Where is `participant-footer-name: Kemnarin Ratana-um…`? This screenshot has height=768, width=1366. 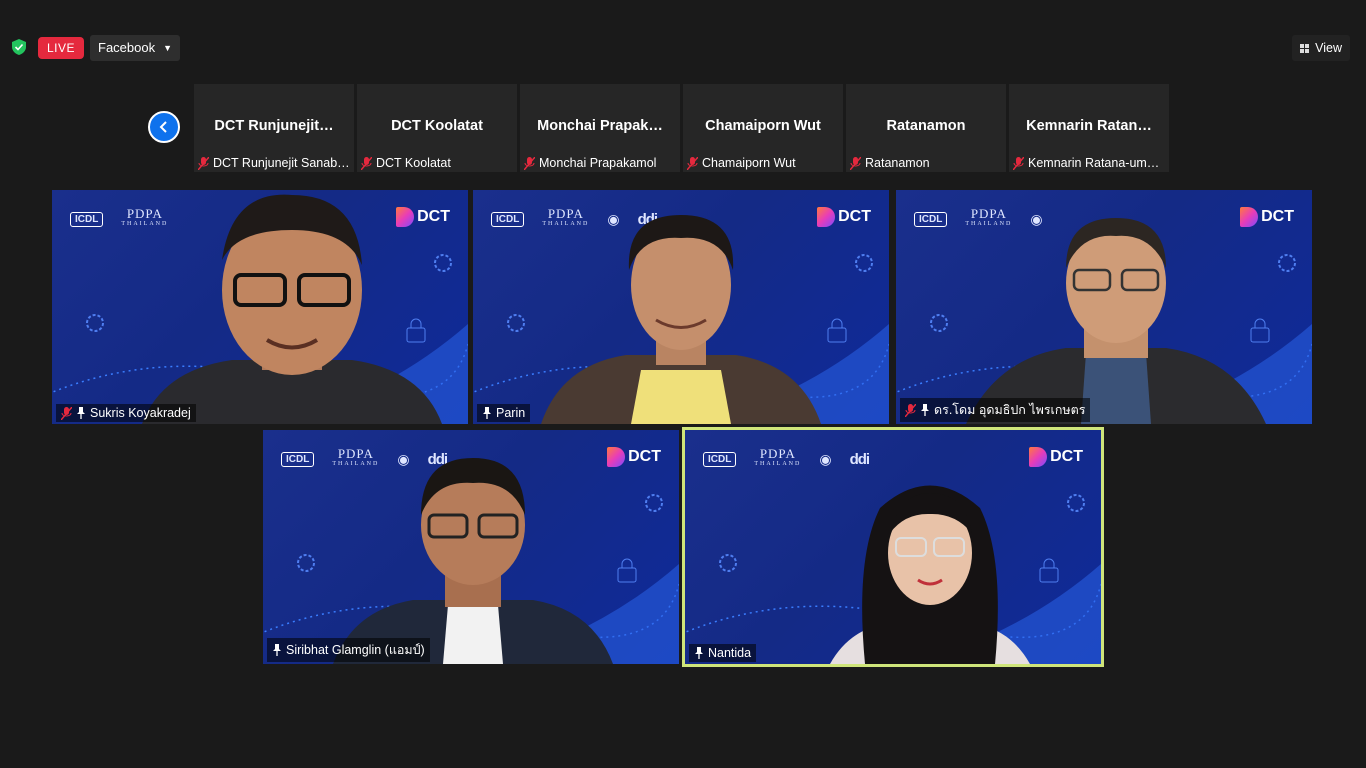 participant-footer-name: Kemnarin Ratana-um… is located at coordinates (1094, 163).